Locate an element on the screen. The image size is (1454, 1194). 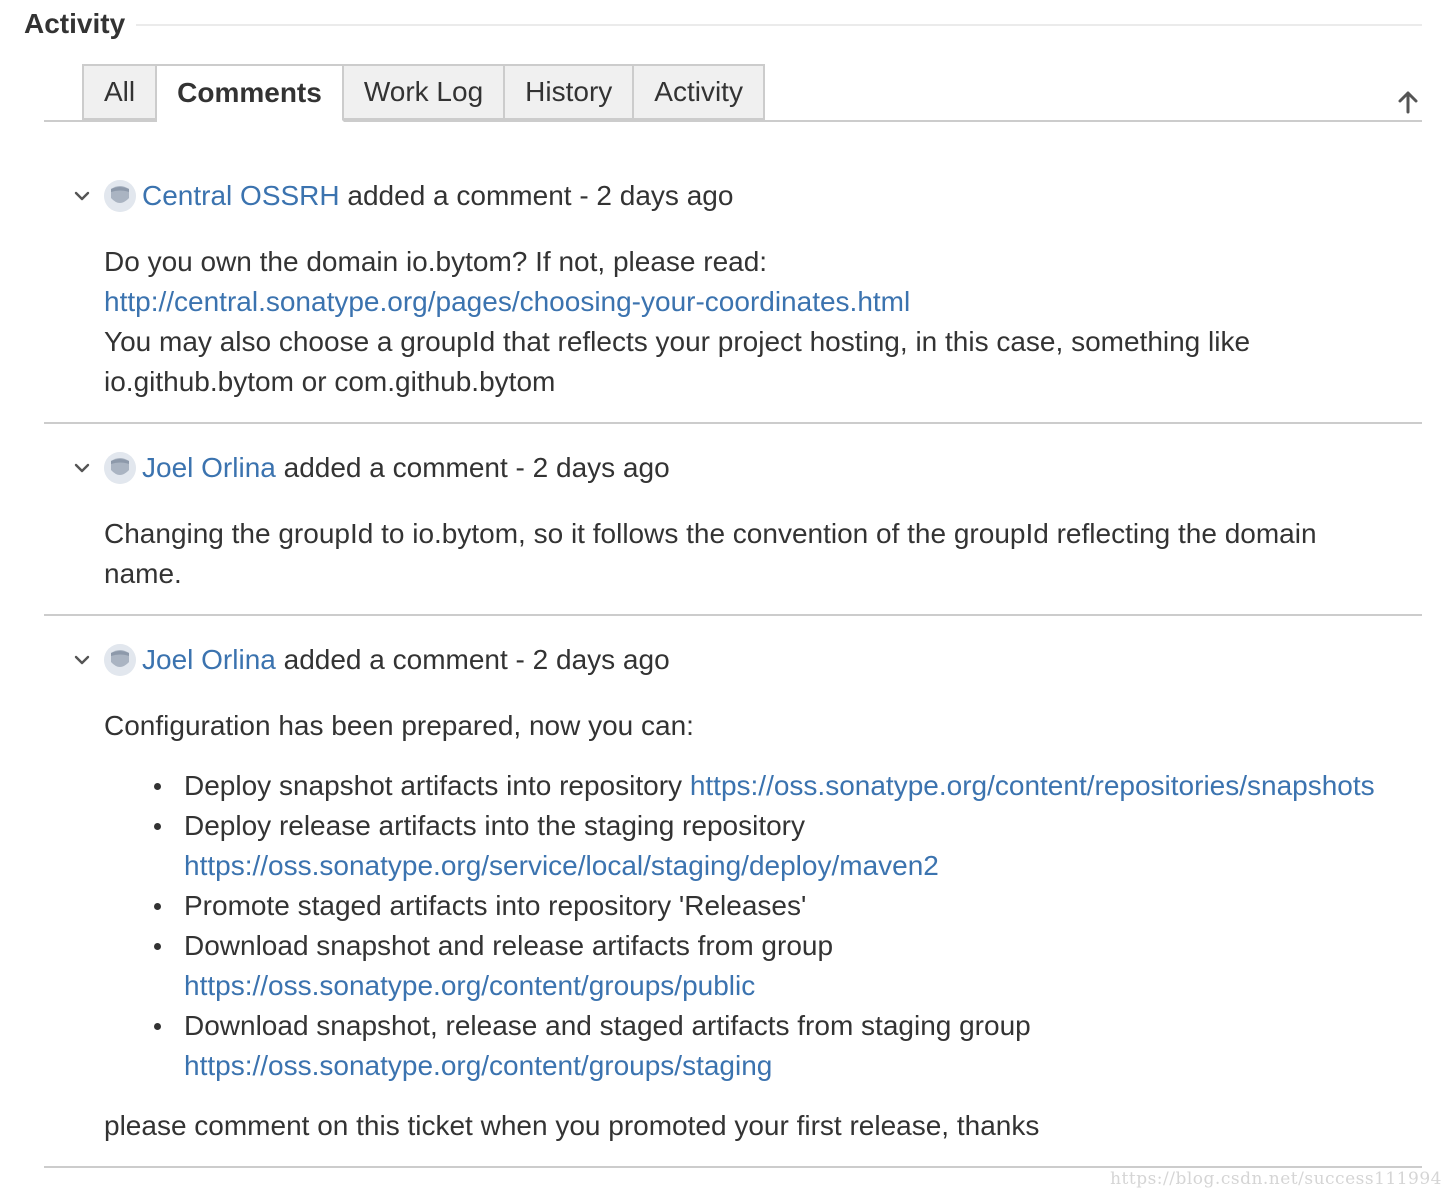
tab-activity: Activity is located at coordinates (699, 92).